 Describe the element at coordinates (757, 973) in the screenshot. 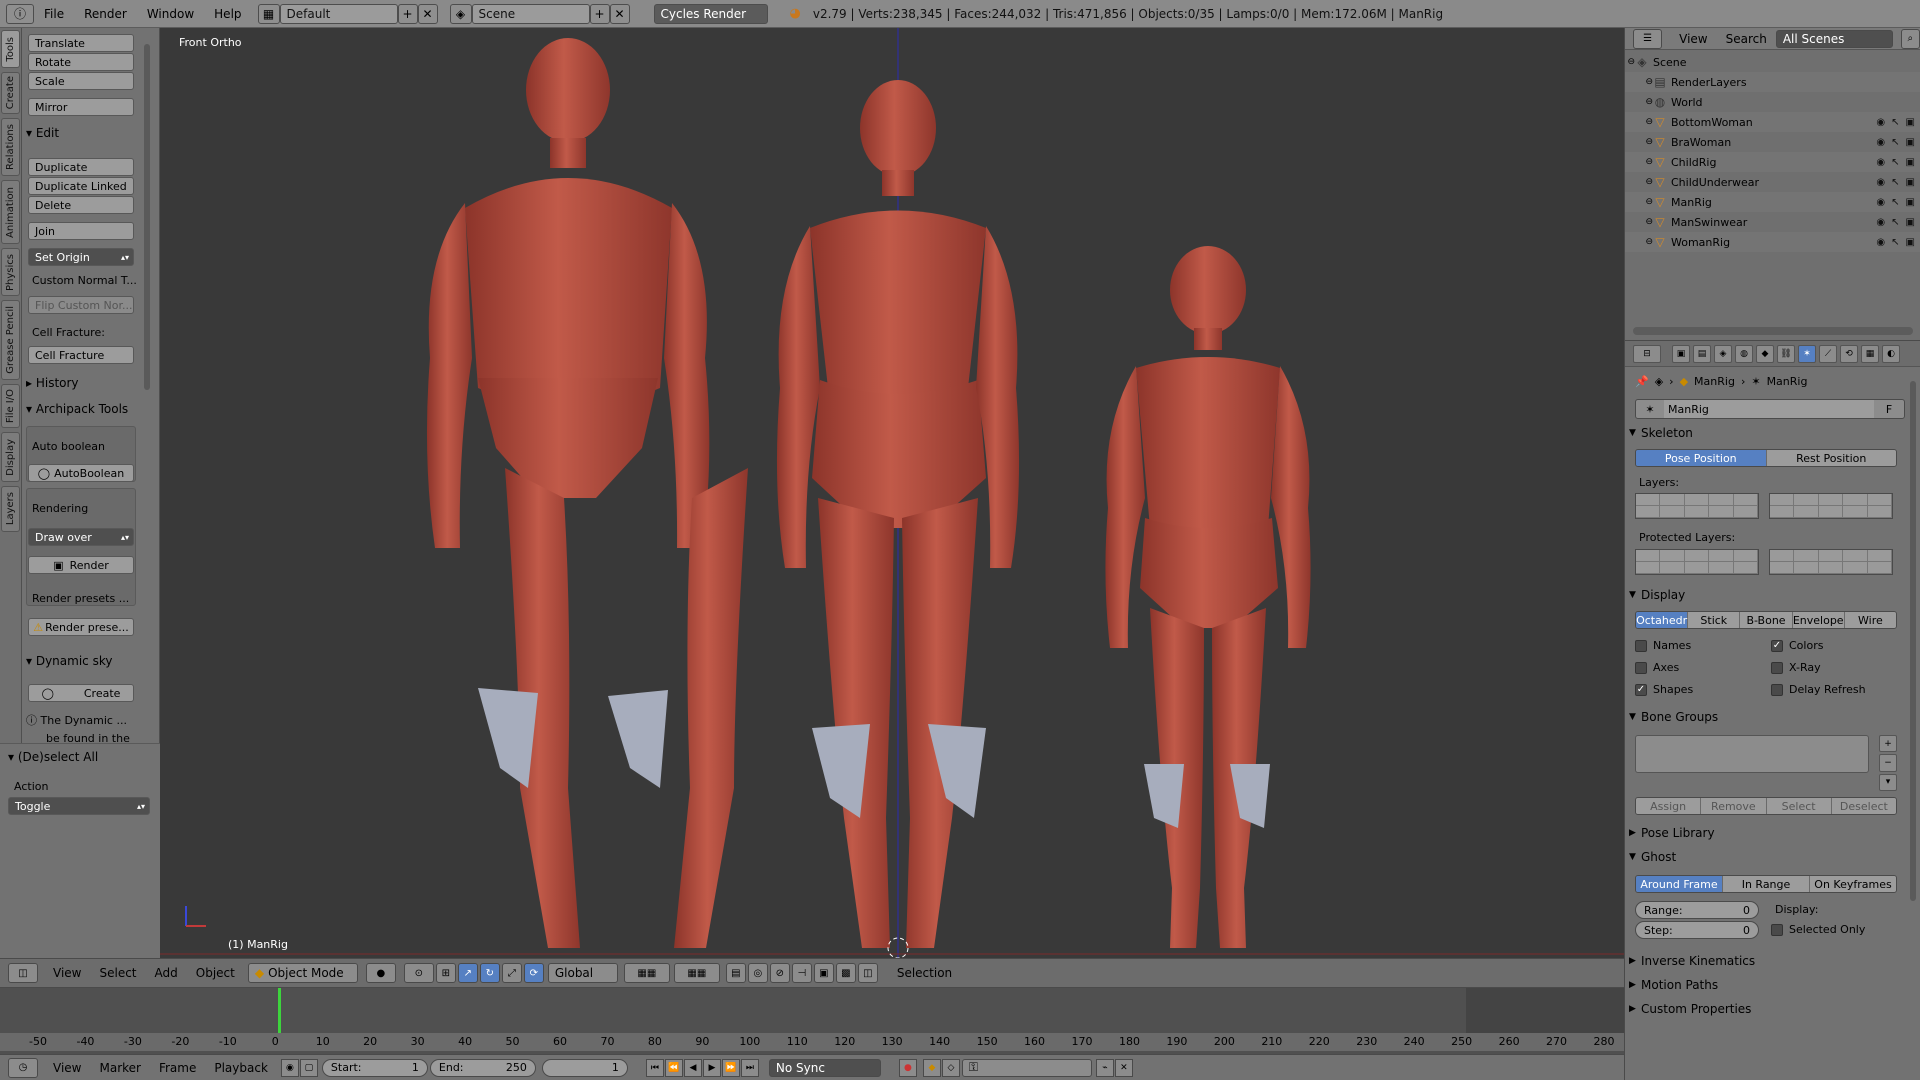

I see `proportional-edit-icon: ◎` at that location.